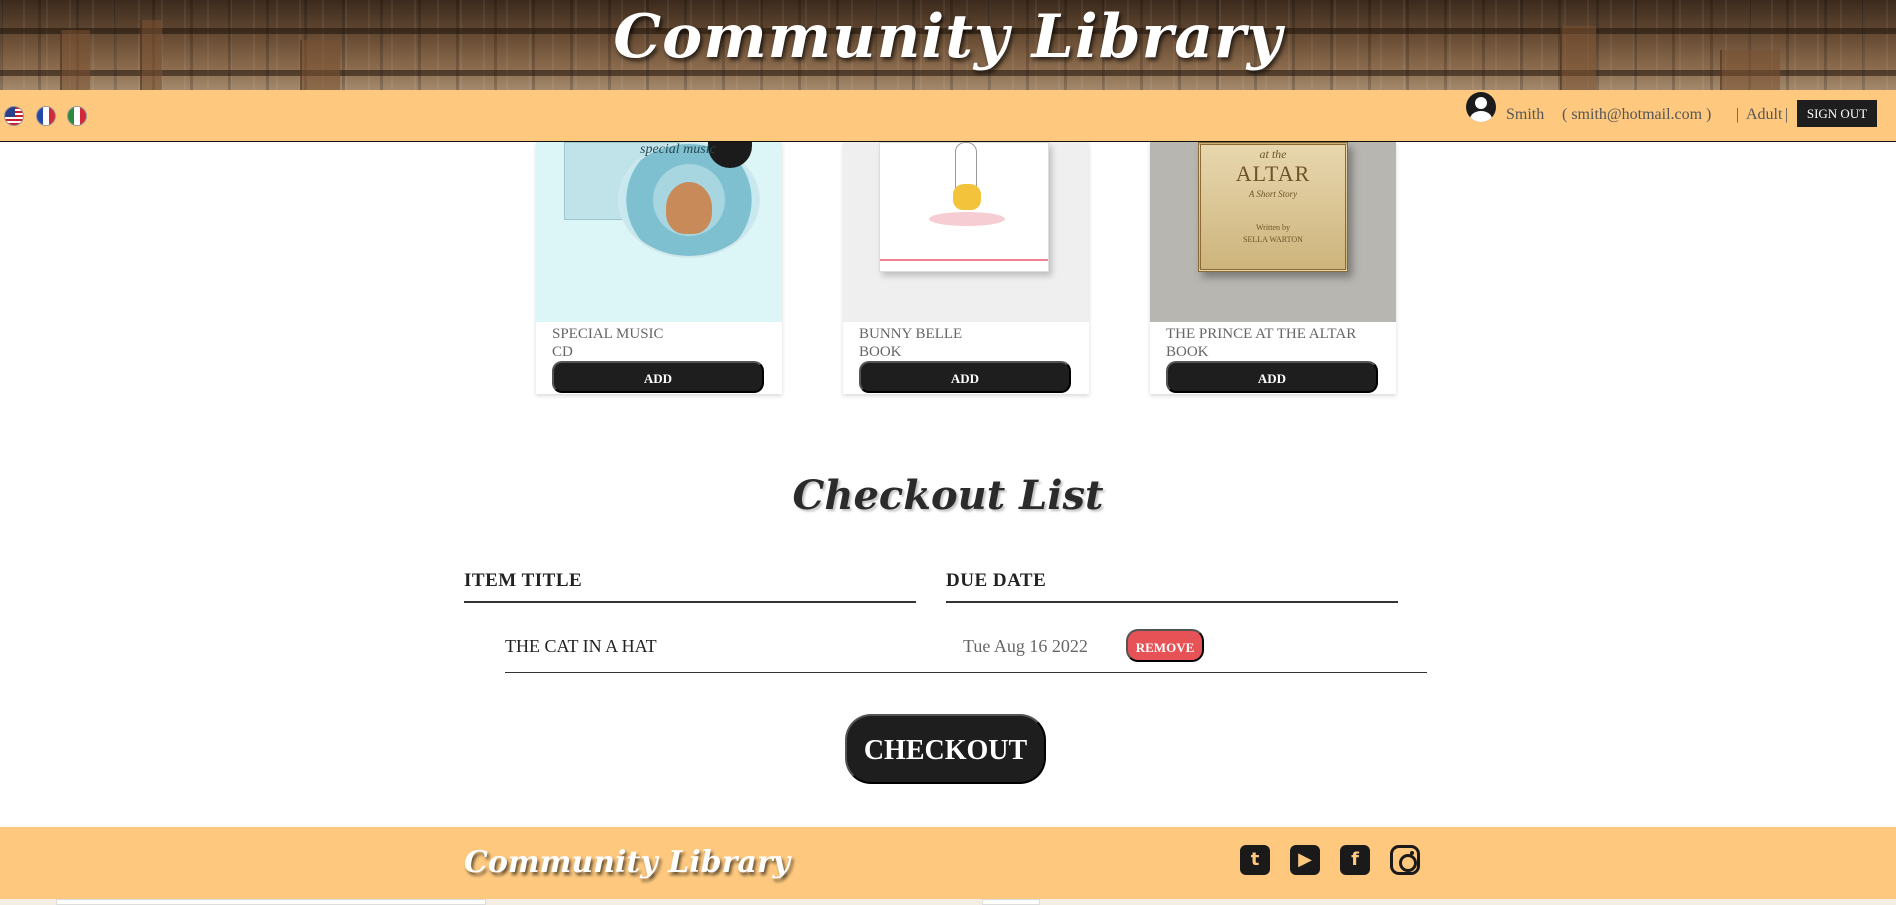 This screenshot has width=1896, height=905. Describe the element at coordinates (945, 749) in the screenshot. I see `checkout-button: CHECKOUT` at that location.